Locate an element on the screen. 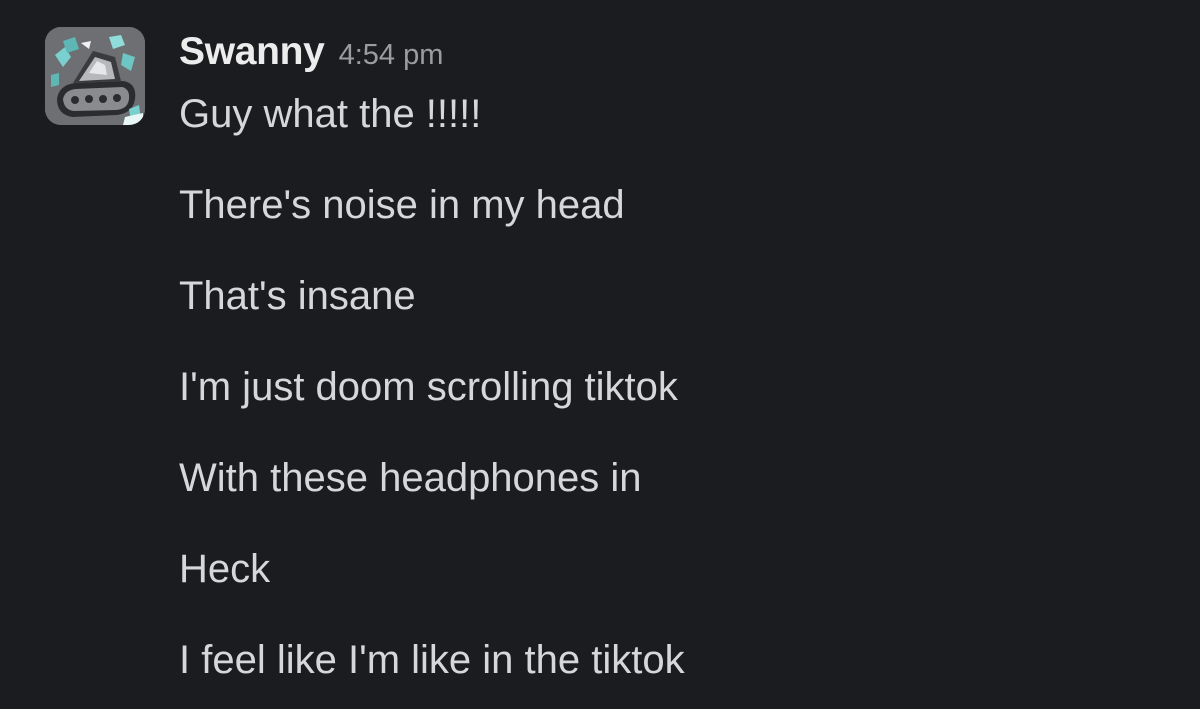 The height and width of the screenshot is (709, 1200). avatar is located at coordinates (95, 76).